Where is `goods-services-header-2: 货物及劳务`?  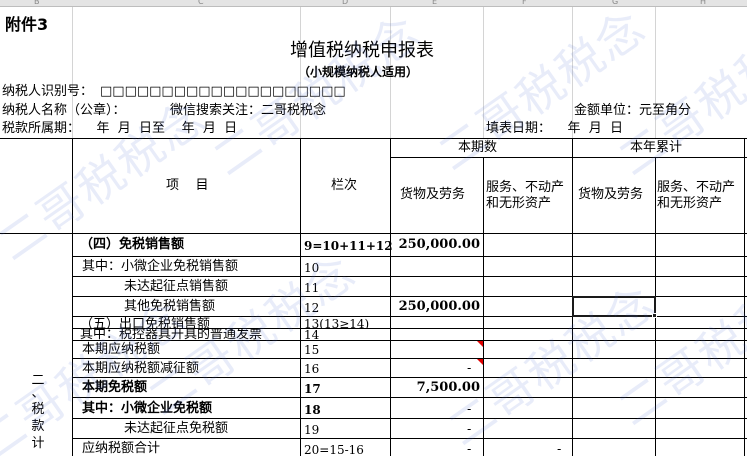
goods-services-header-2: 货物及劳务 is located at coordinates (611, 194).